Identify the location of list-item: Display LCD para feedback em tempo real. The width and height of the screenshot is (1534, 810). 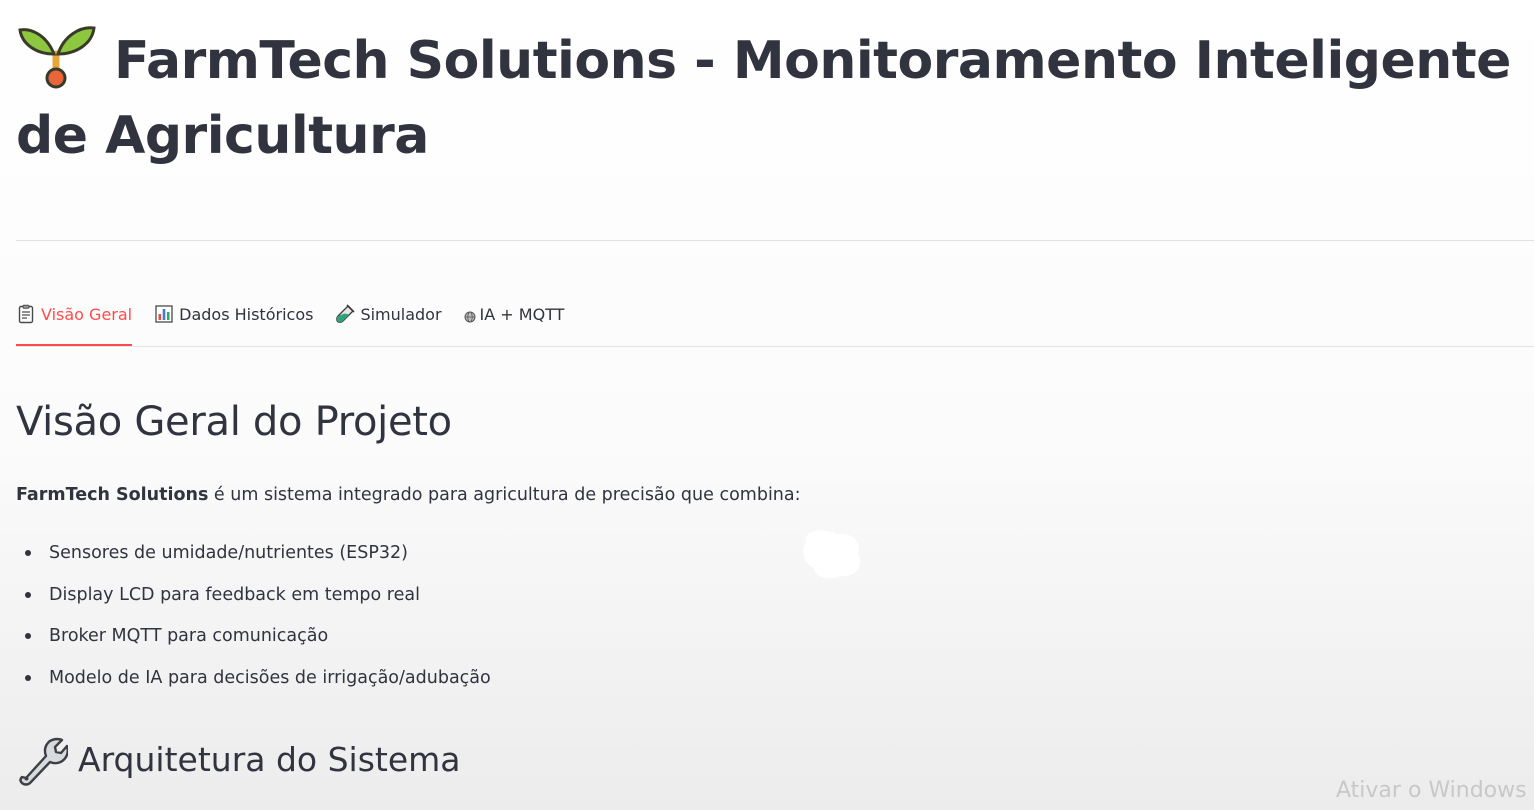
(253, 601).